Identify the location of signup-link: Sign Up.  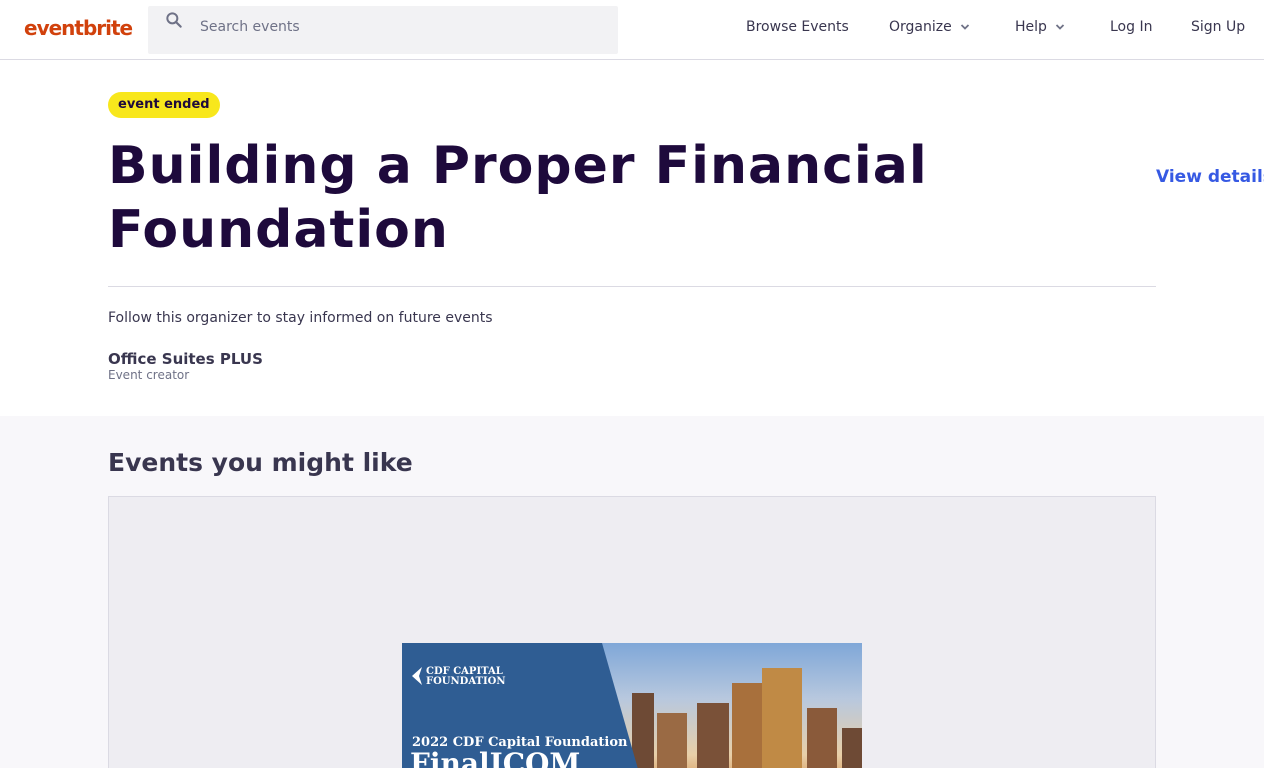
(1218, 27).